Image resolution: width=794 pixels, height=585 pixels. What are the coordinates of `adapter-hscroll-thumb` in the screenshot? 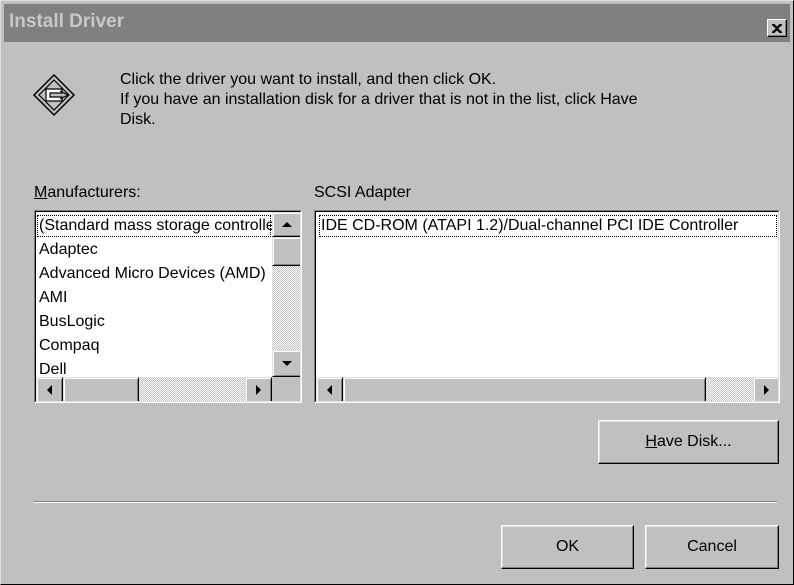 It's located at (524, 389).